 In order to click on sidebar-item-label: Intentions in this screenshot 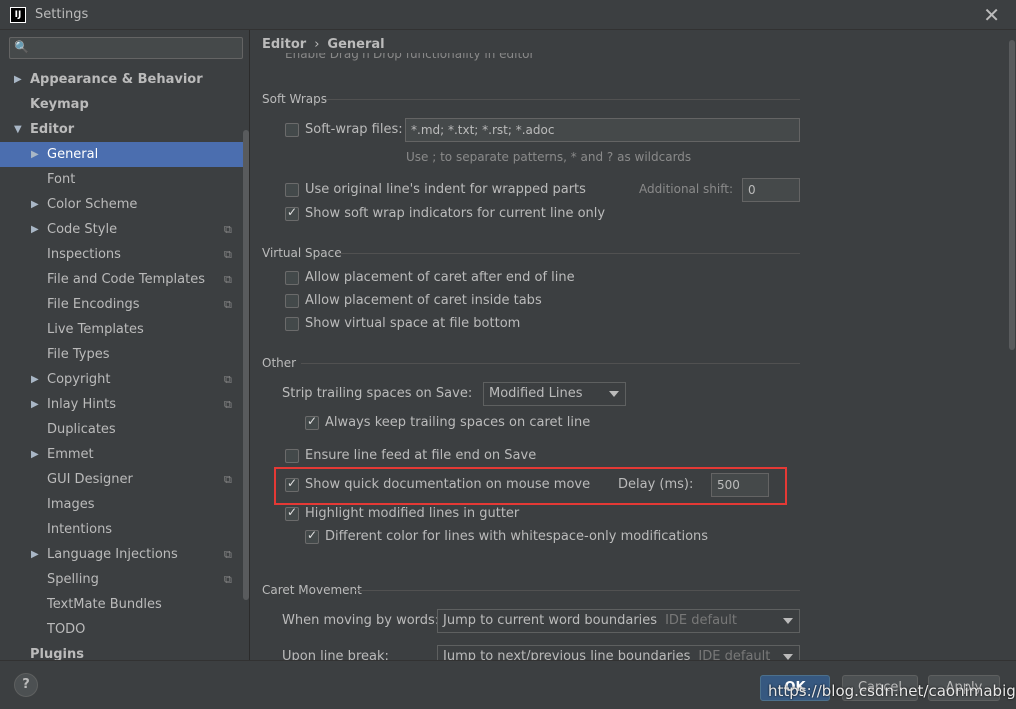, I will do `click(80, 529)`.